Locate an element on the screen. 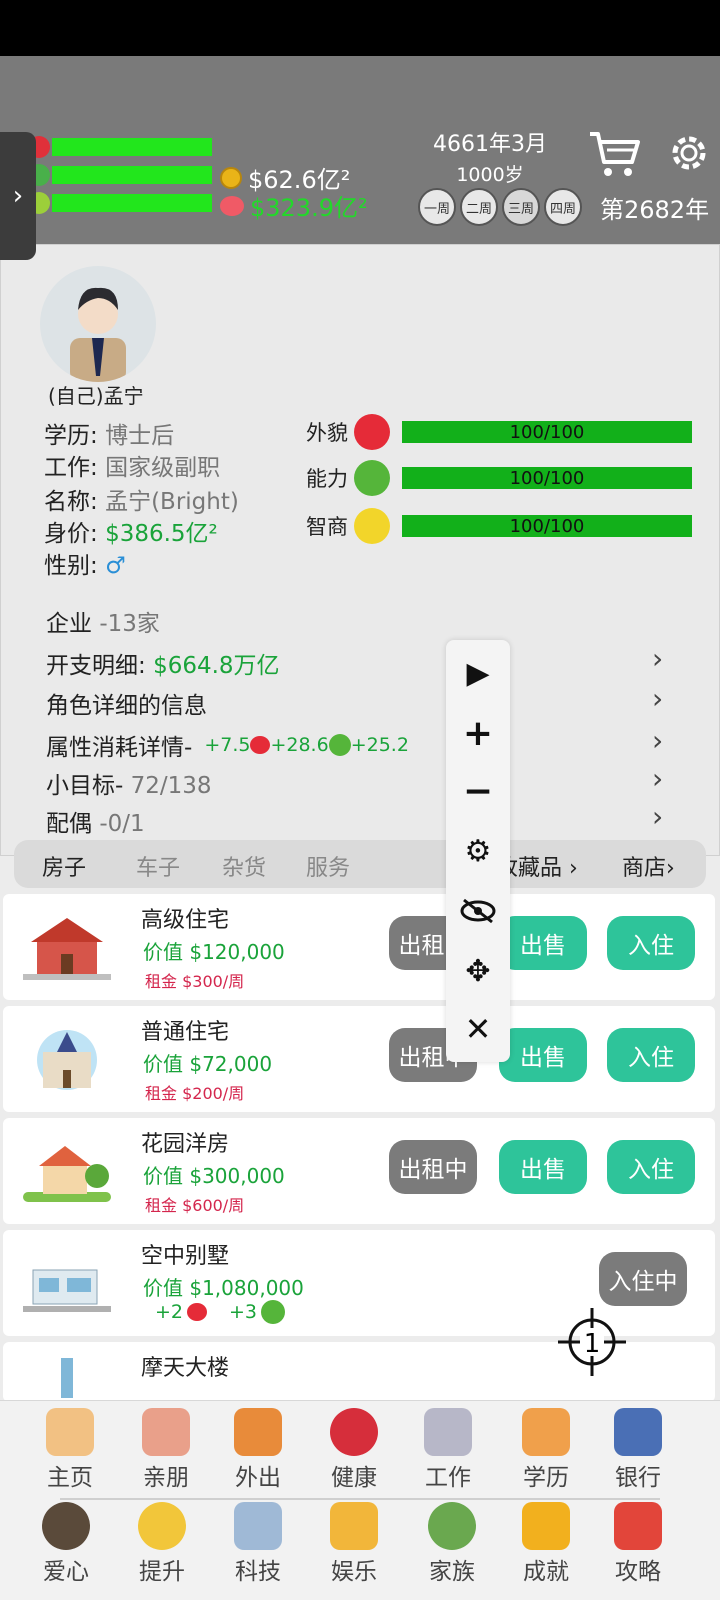  worth-row: 身价: $386.5亿² is located at coordinates (131, 534).